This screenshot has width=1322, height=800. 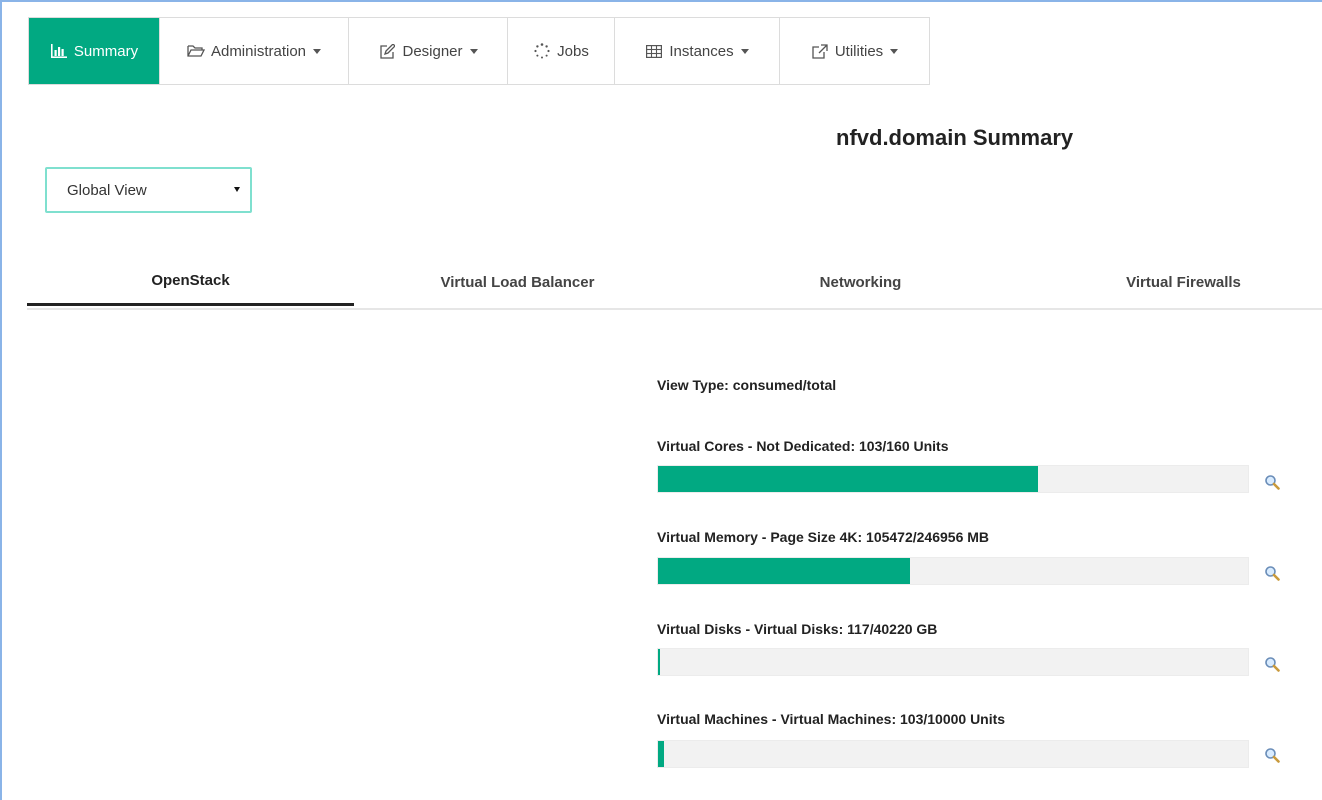 What do you see at coordinates (1, 400) in the screenshot?
I see `window-border-left` at bounding box center [1, 400].